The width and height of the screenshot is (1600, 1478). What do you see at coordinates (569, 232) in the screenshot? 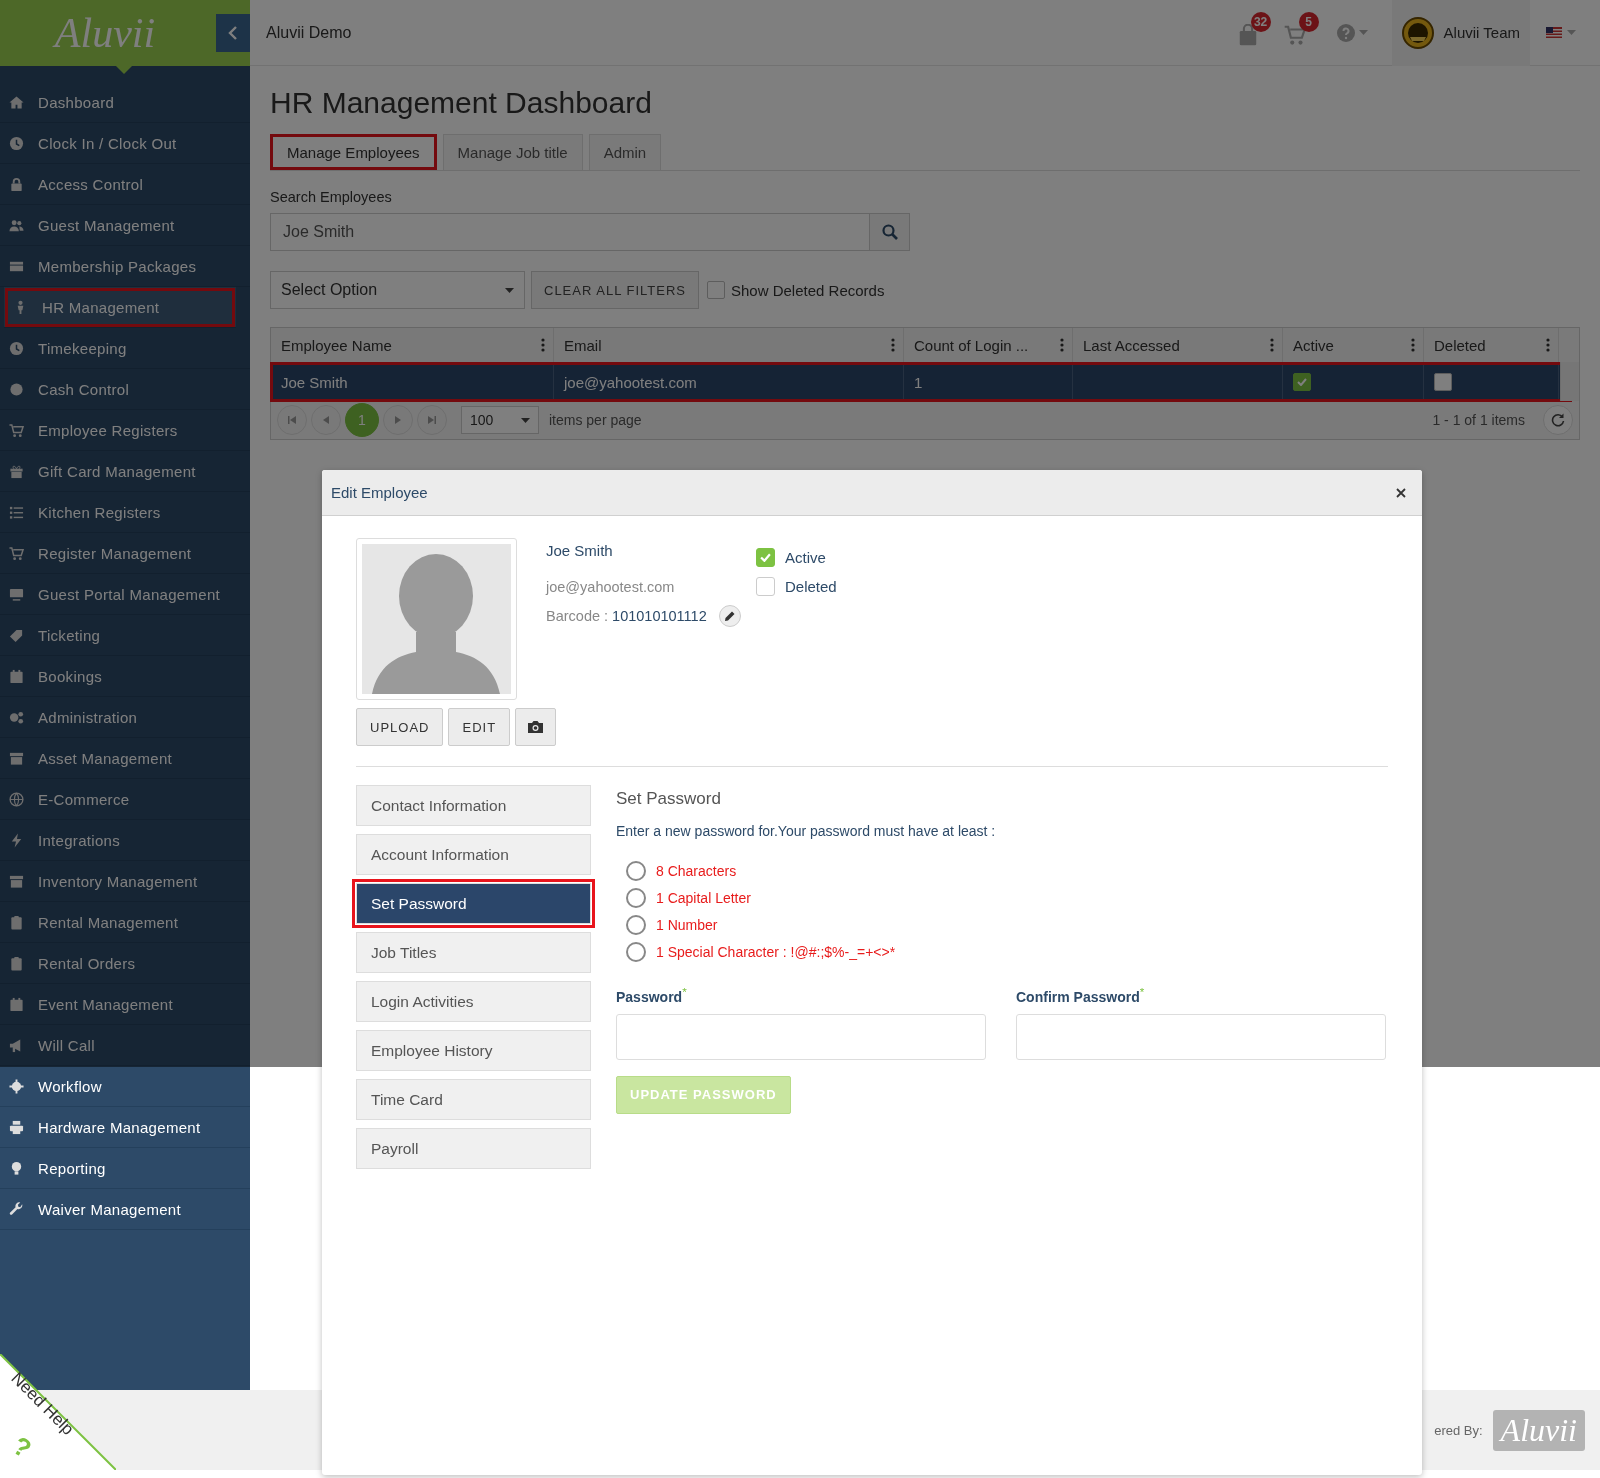
I see `search-field: Joe Smith` at bounding box center [569, 232].